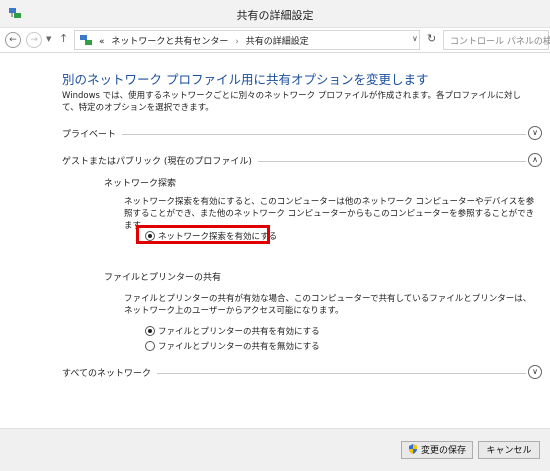  I want to click on profile-private: プライベート ∨, so click(303, 134).